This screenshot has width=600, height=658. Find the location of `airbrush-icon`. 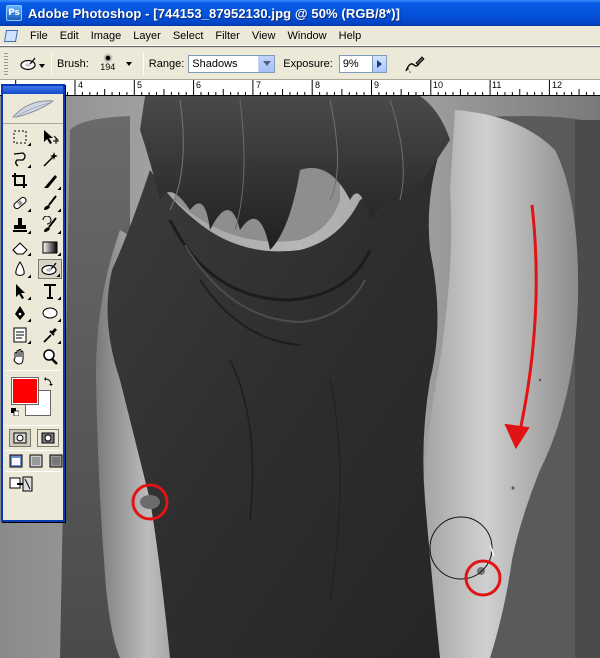

airbrush-icon is located at coordinates (415, 64).